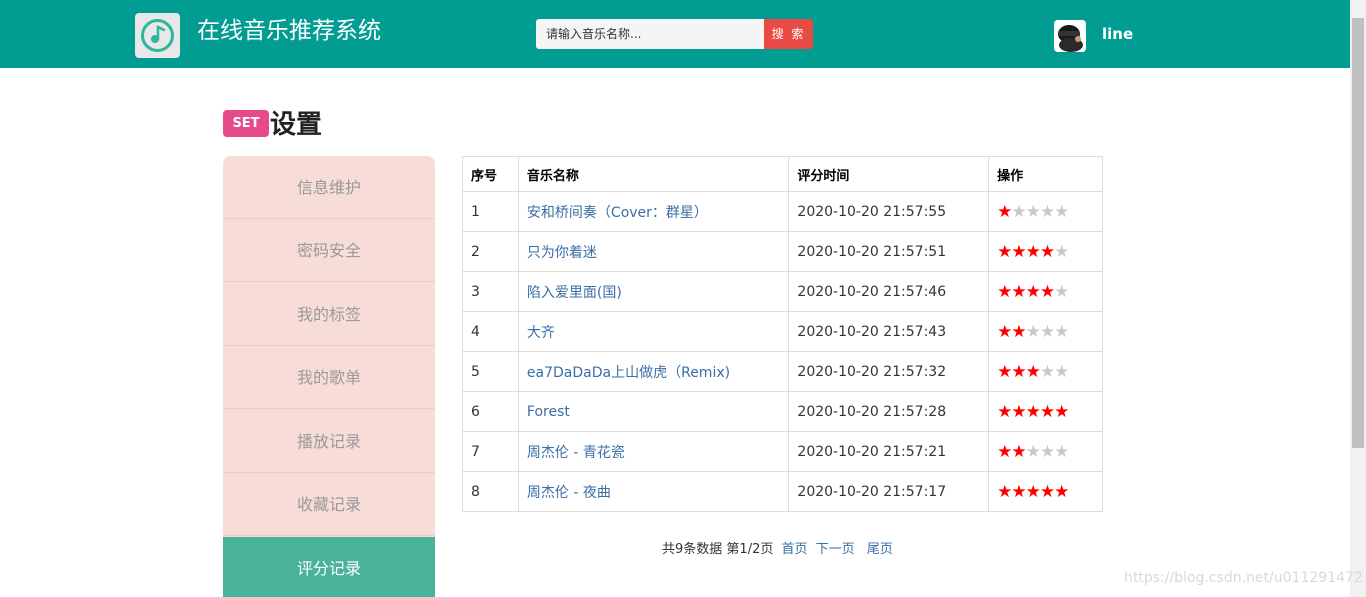 The width and height of the screenshot is (1366, 597). I want to click on pagination-first-link: 首页, so click(795, 549).